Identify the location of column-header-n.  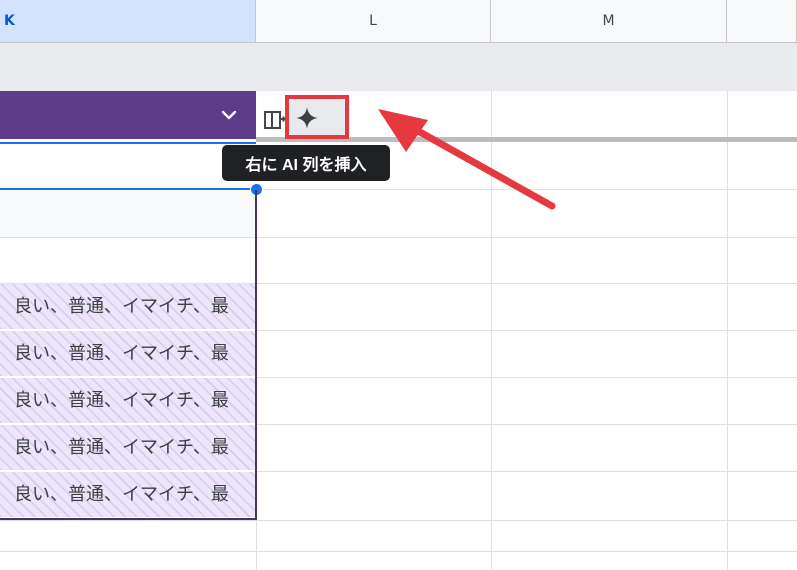
(762, 21).